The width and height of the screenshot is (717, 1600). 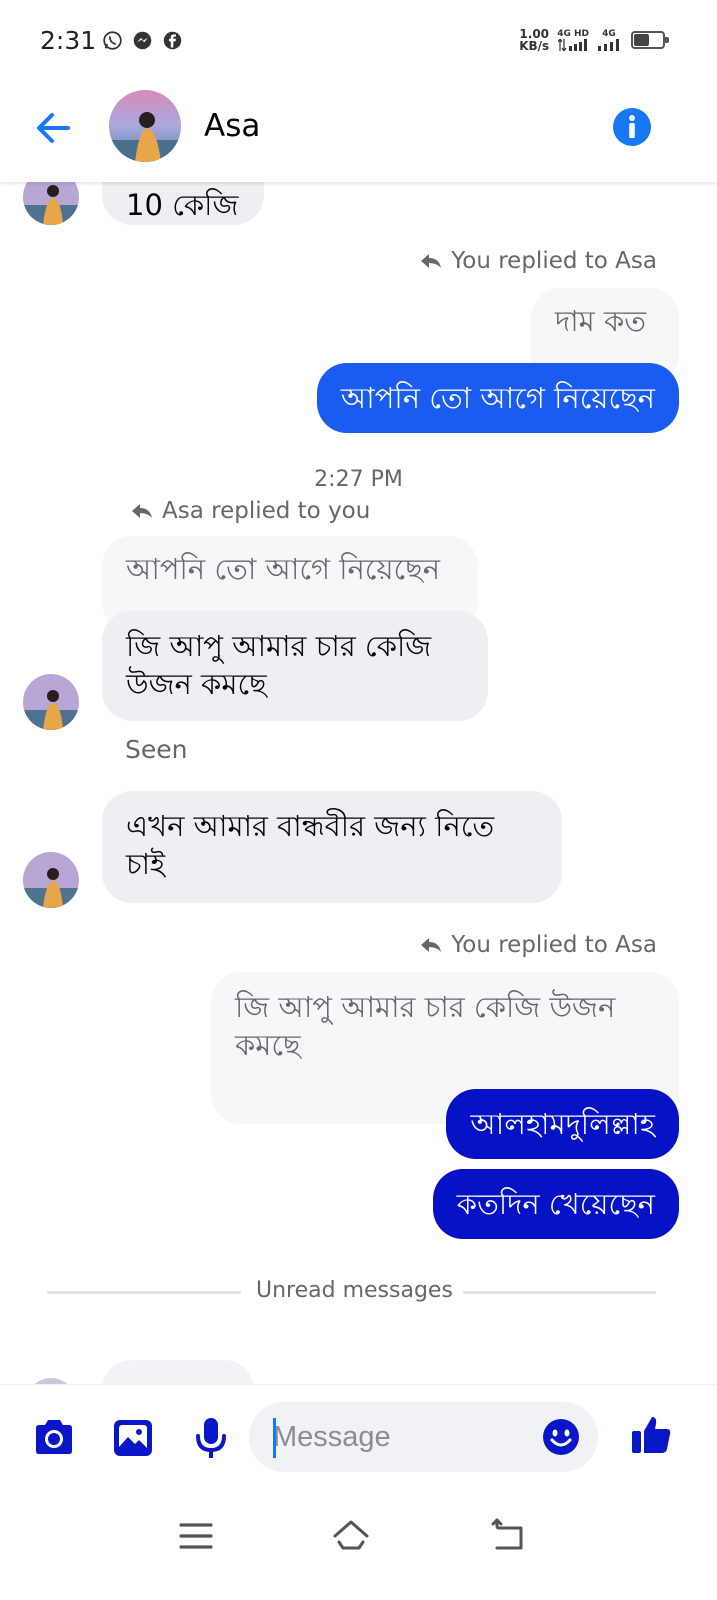 I want to click on seen-indicator: Seen, so click(x=156, y=749).